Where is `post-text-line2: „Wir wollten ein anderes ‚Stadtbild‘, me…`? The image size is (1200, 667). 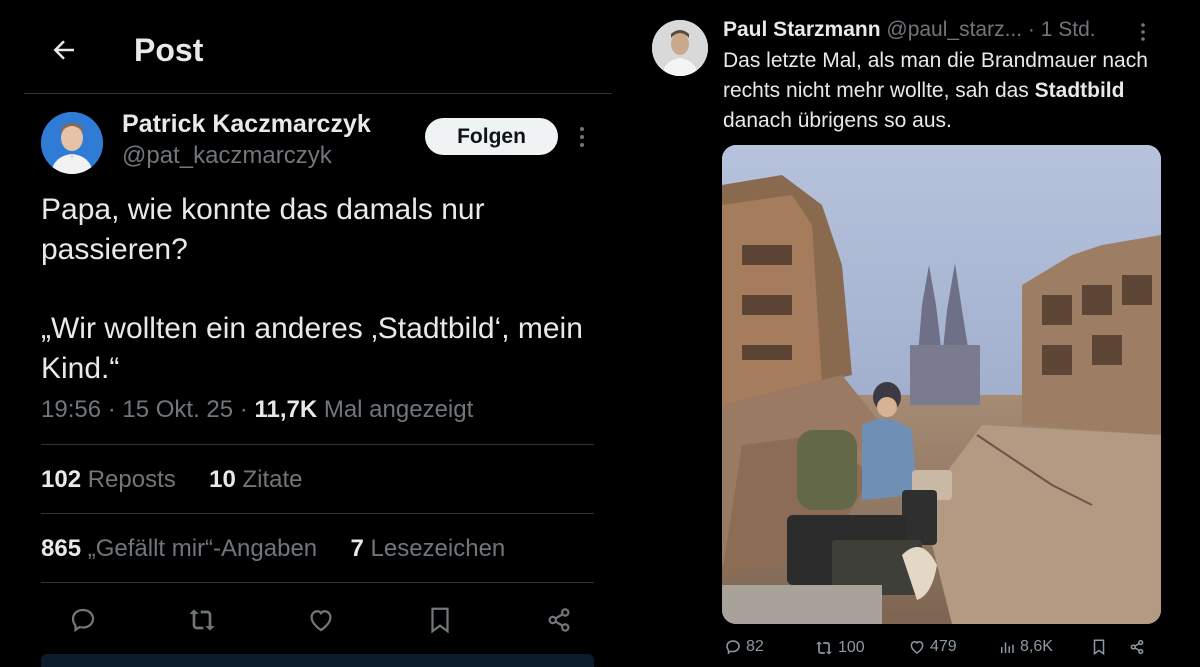 post-text-line2: „Wir wollten ein anderes ‚Stadtbild‘, me… is located at coordinates (312, 348).